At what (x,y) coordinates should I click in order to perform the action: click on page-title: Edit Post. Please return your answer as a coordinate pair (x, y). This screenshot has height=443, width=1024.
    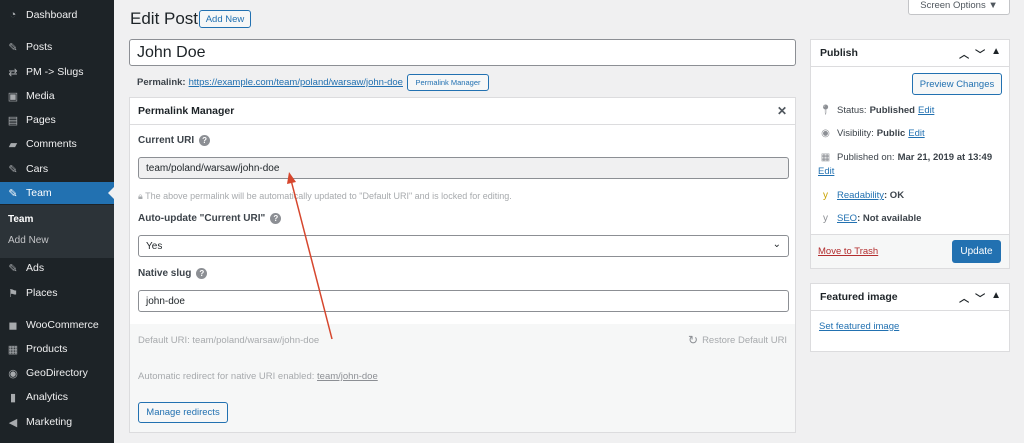
    Looking at the image, I should click on (164, 18).